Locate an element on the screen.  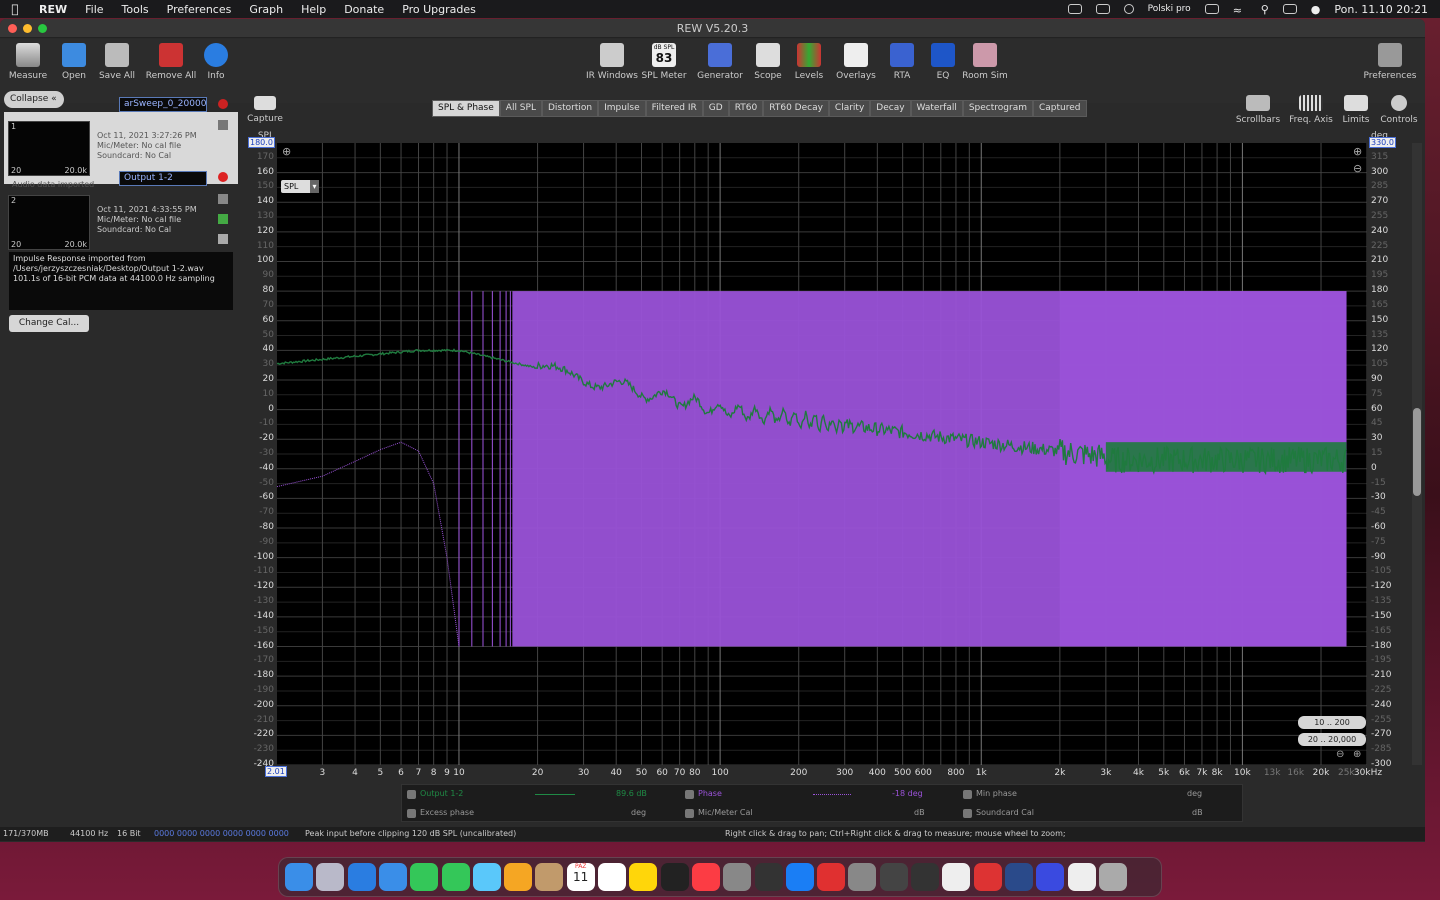
measurement-name-1: arSweep_0_20000_ is located at coordinates (163, 104).